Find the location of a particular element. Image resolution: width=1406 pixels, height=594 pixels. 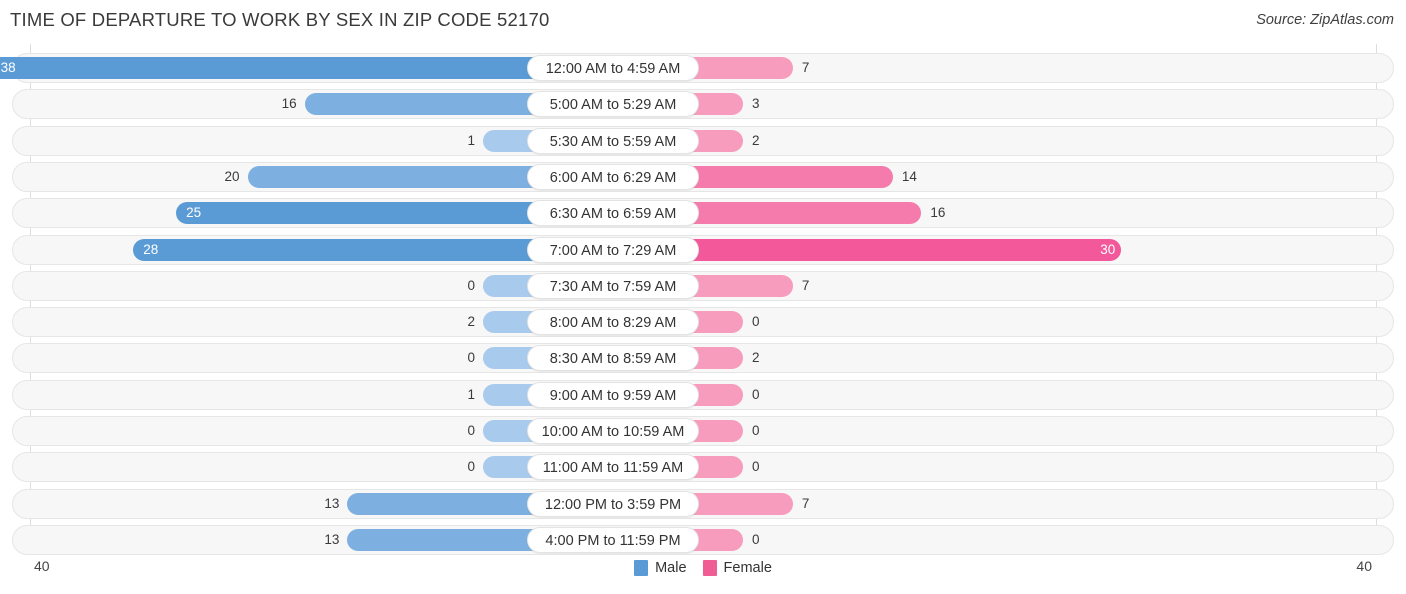

legend-item-male: Male is located at coordinates (660, 568).